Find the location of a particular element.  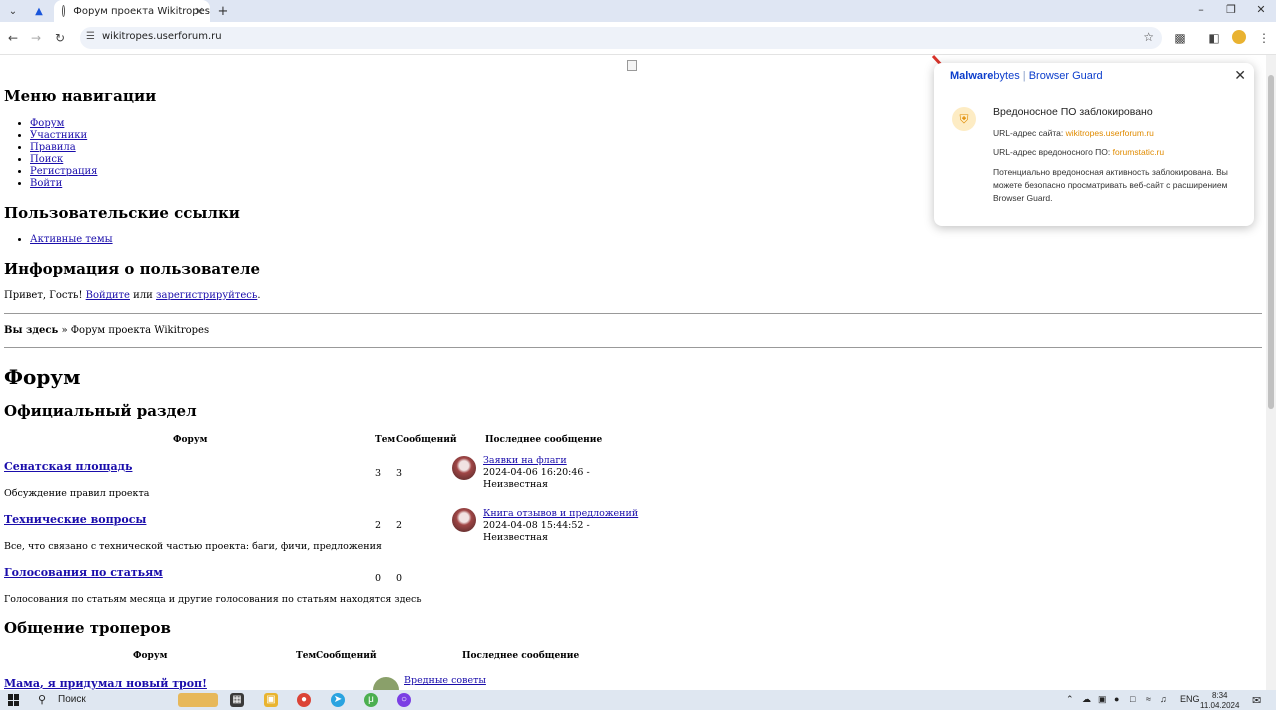

weather-widget-icon is located at coordinates (198, 700).